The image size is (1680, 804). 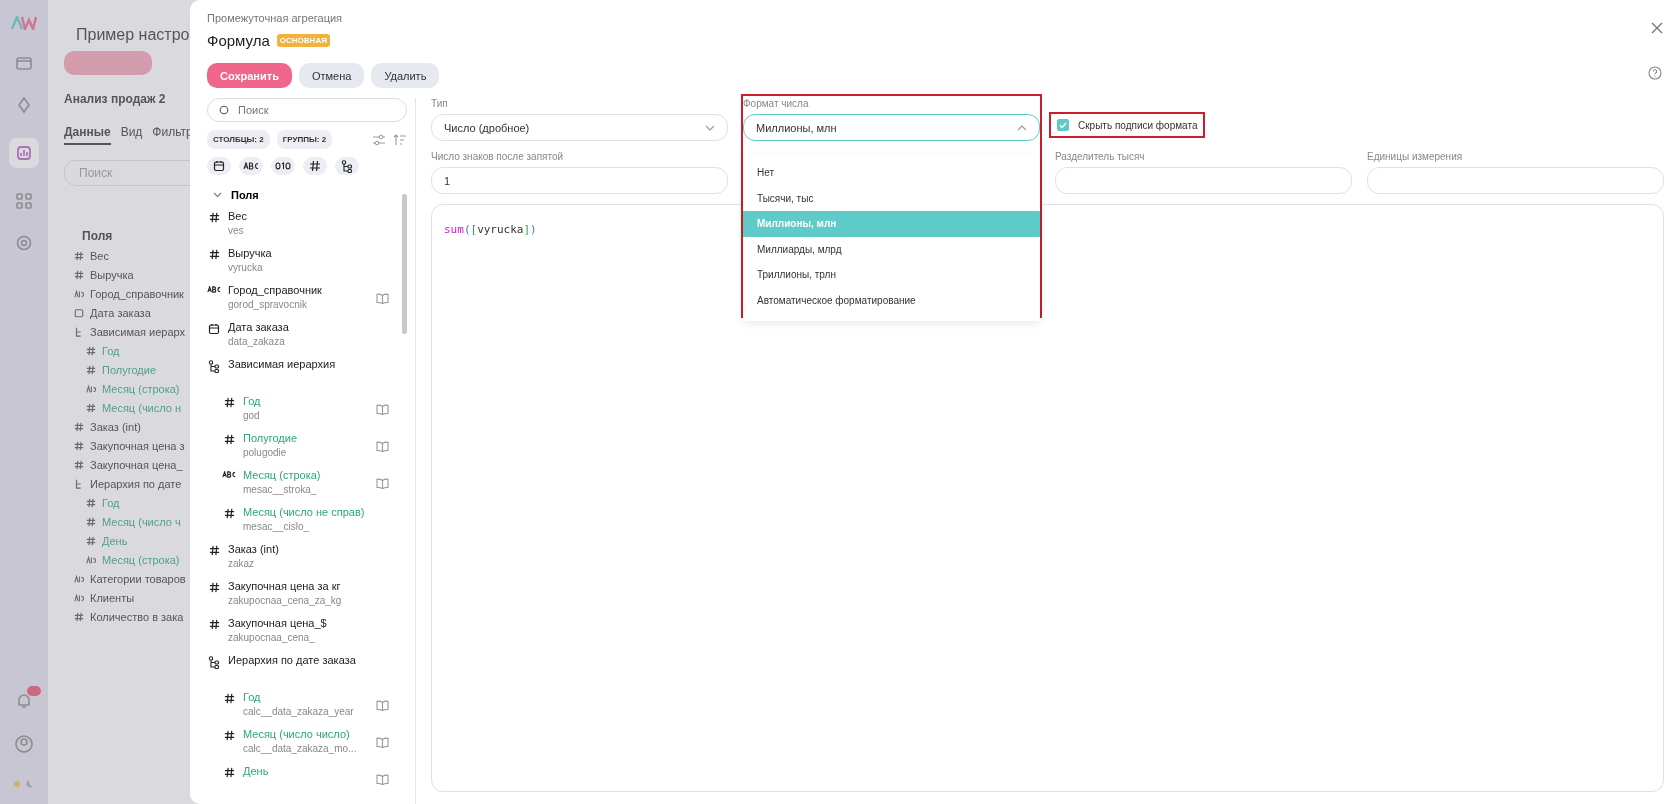 I want to click on checkbox-label: Скрыть подписи формата, so click(x=1138, y=125).